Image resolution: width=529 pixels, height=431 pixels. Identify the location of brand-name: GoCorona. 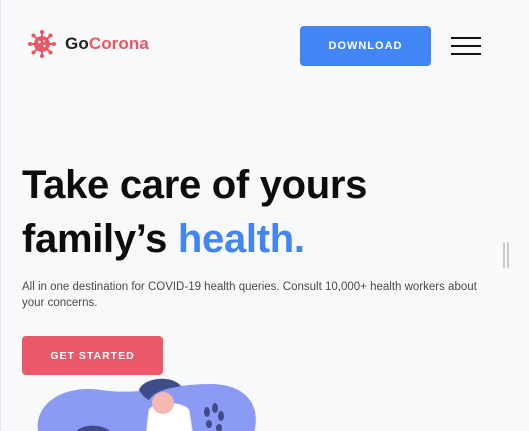
(107, 44).